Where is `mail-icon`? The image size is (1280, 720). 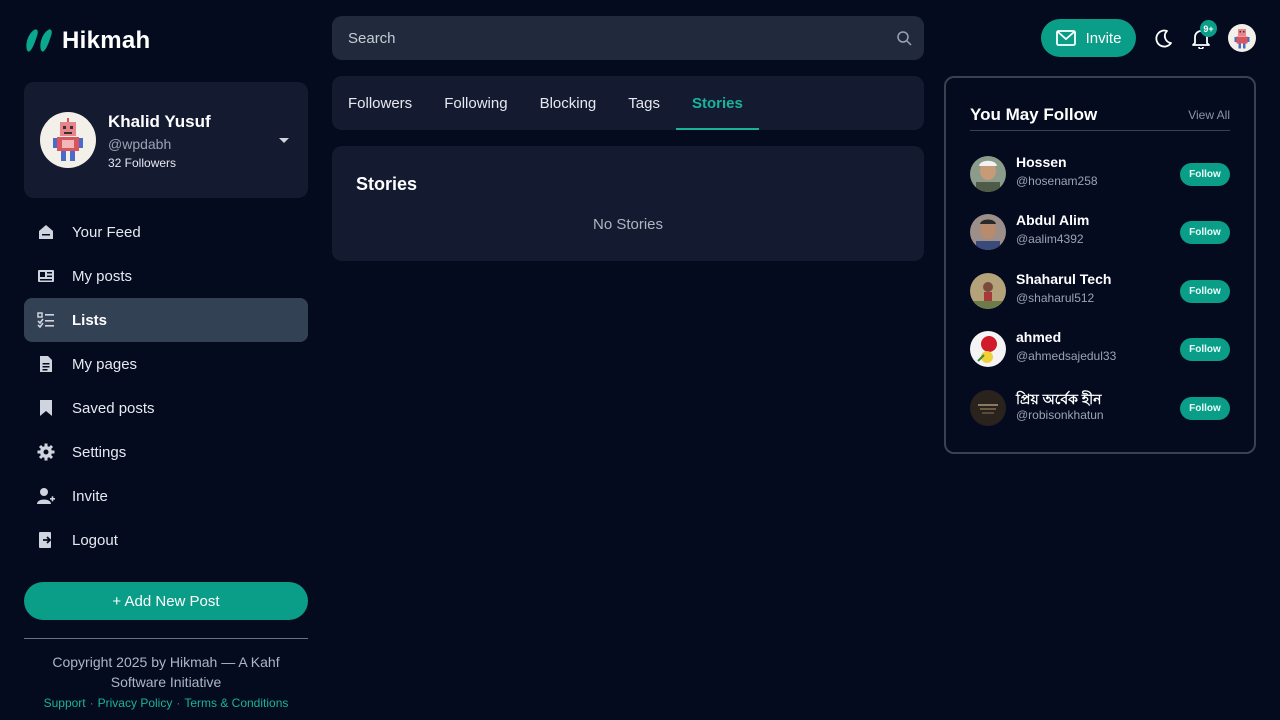
mail-icon is located at coordinates (1065, 38).